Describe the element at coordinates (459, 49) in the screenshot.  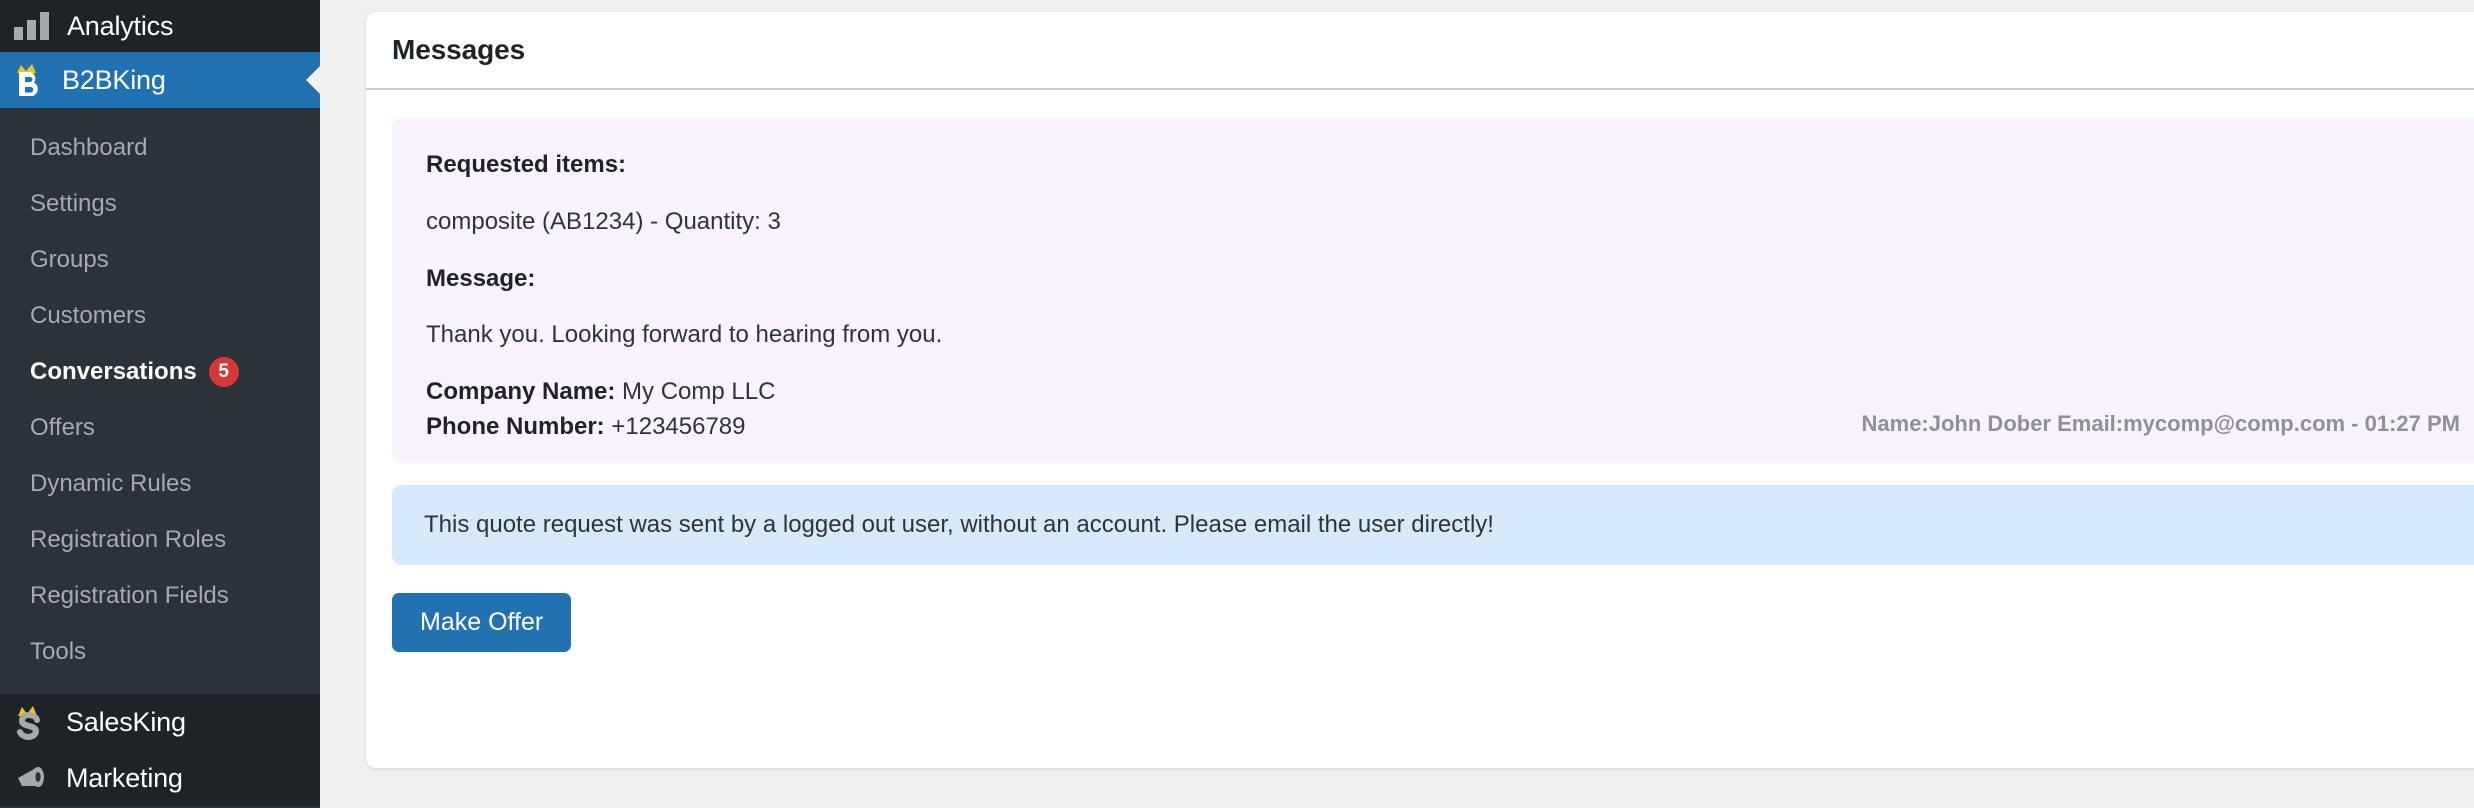
I see `page-title: Messages` at that location.